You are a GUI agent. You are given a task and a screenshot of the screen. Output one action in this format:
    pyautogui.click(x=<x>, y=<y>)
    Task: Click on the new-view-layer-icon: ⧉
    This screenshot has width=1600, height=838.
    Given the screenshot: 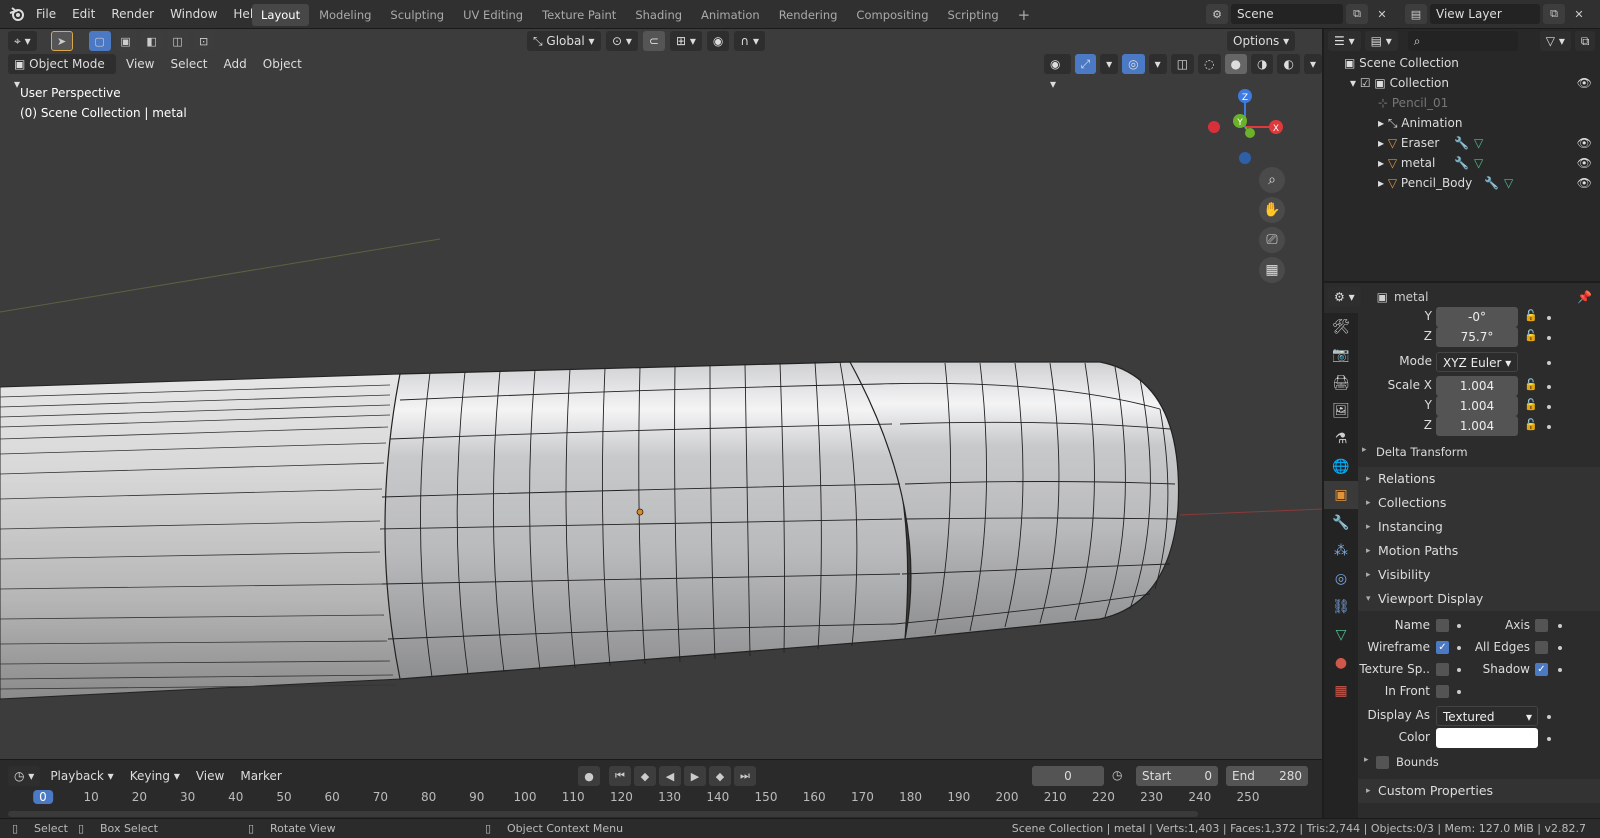 What is the action you would take?
    pyautogui.click(x=1554, y=14)
    